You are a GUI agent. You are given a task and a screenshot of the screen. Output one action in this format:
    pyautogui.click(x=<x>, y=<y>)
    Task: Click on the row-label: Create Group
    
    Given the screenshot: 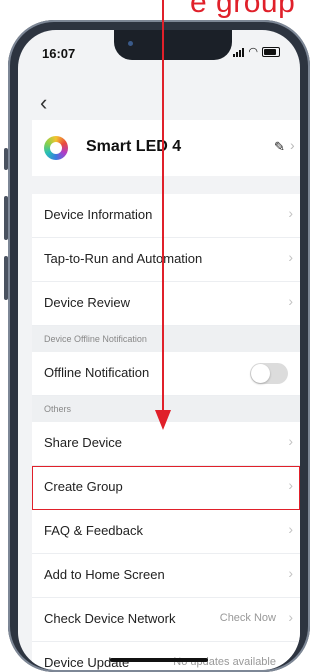 What is the action you would take?
    pyautogui.click(x=83, y=486)
    